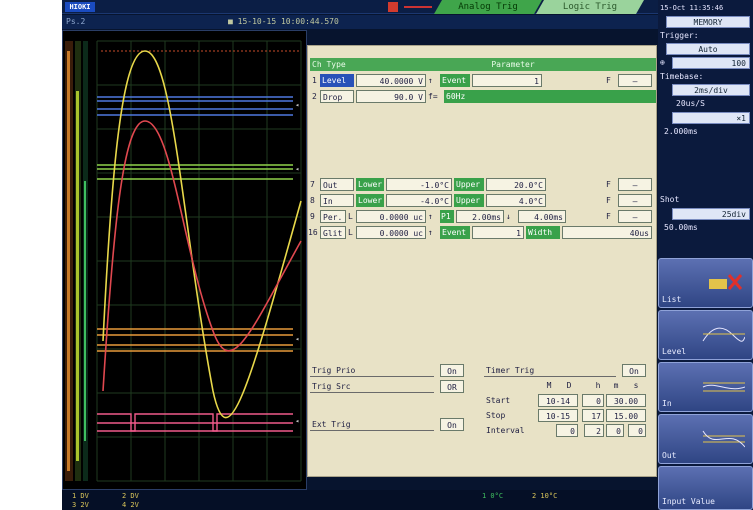 This screenshot has height=510, width=753. Describe the element at coordinates (455, 232) in the screenshot. I see `row16-mode: Event` at that location.